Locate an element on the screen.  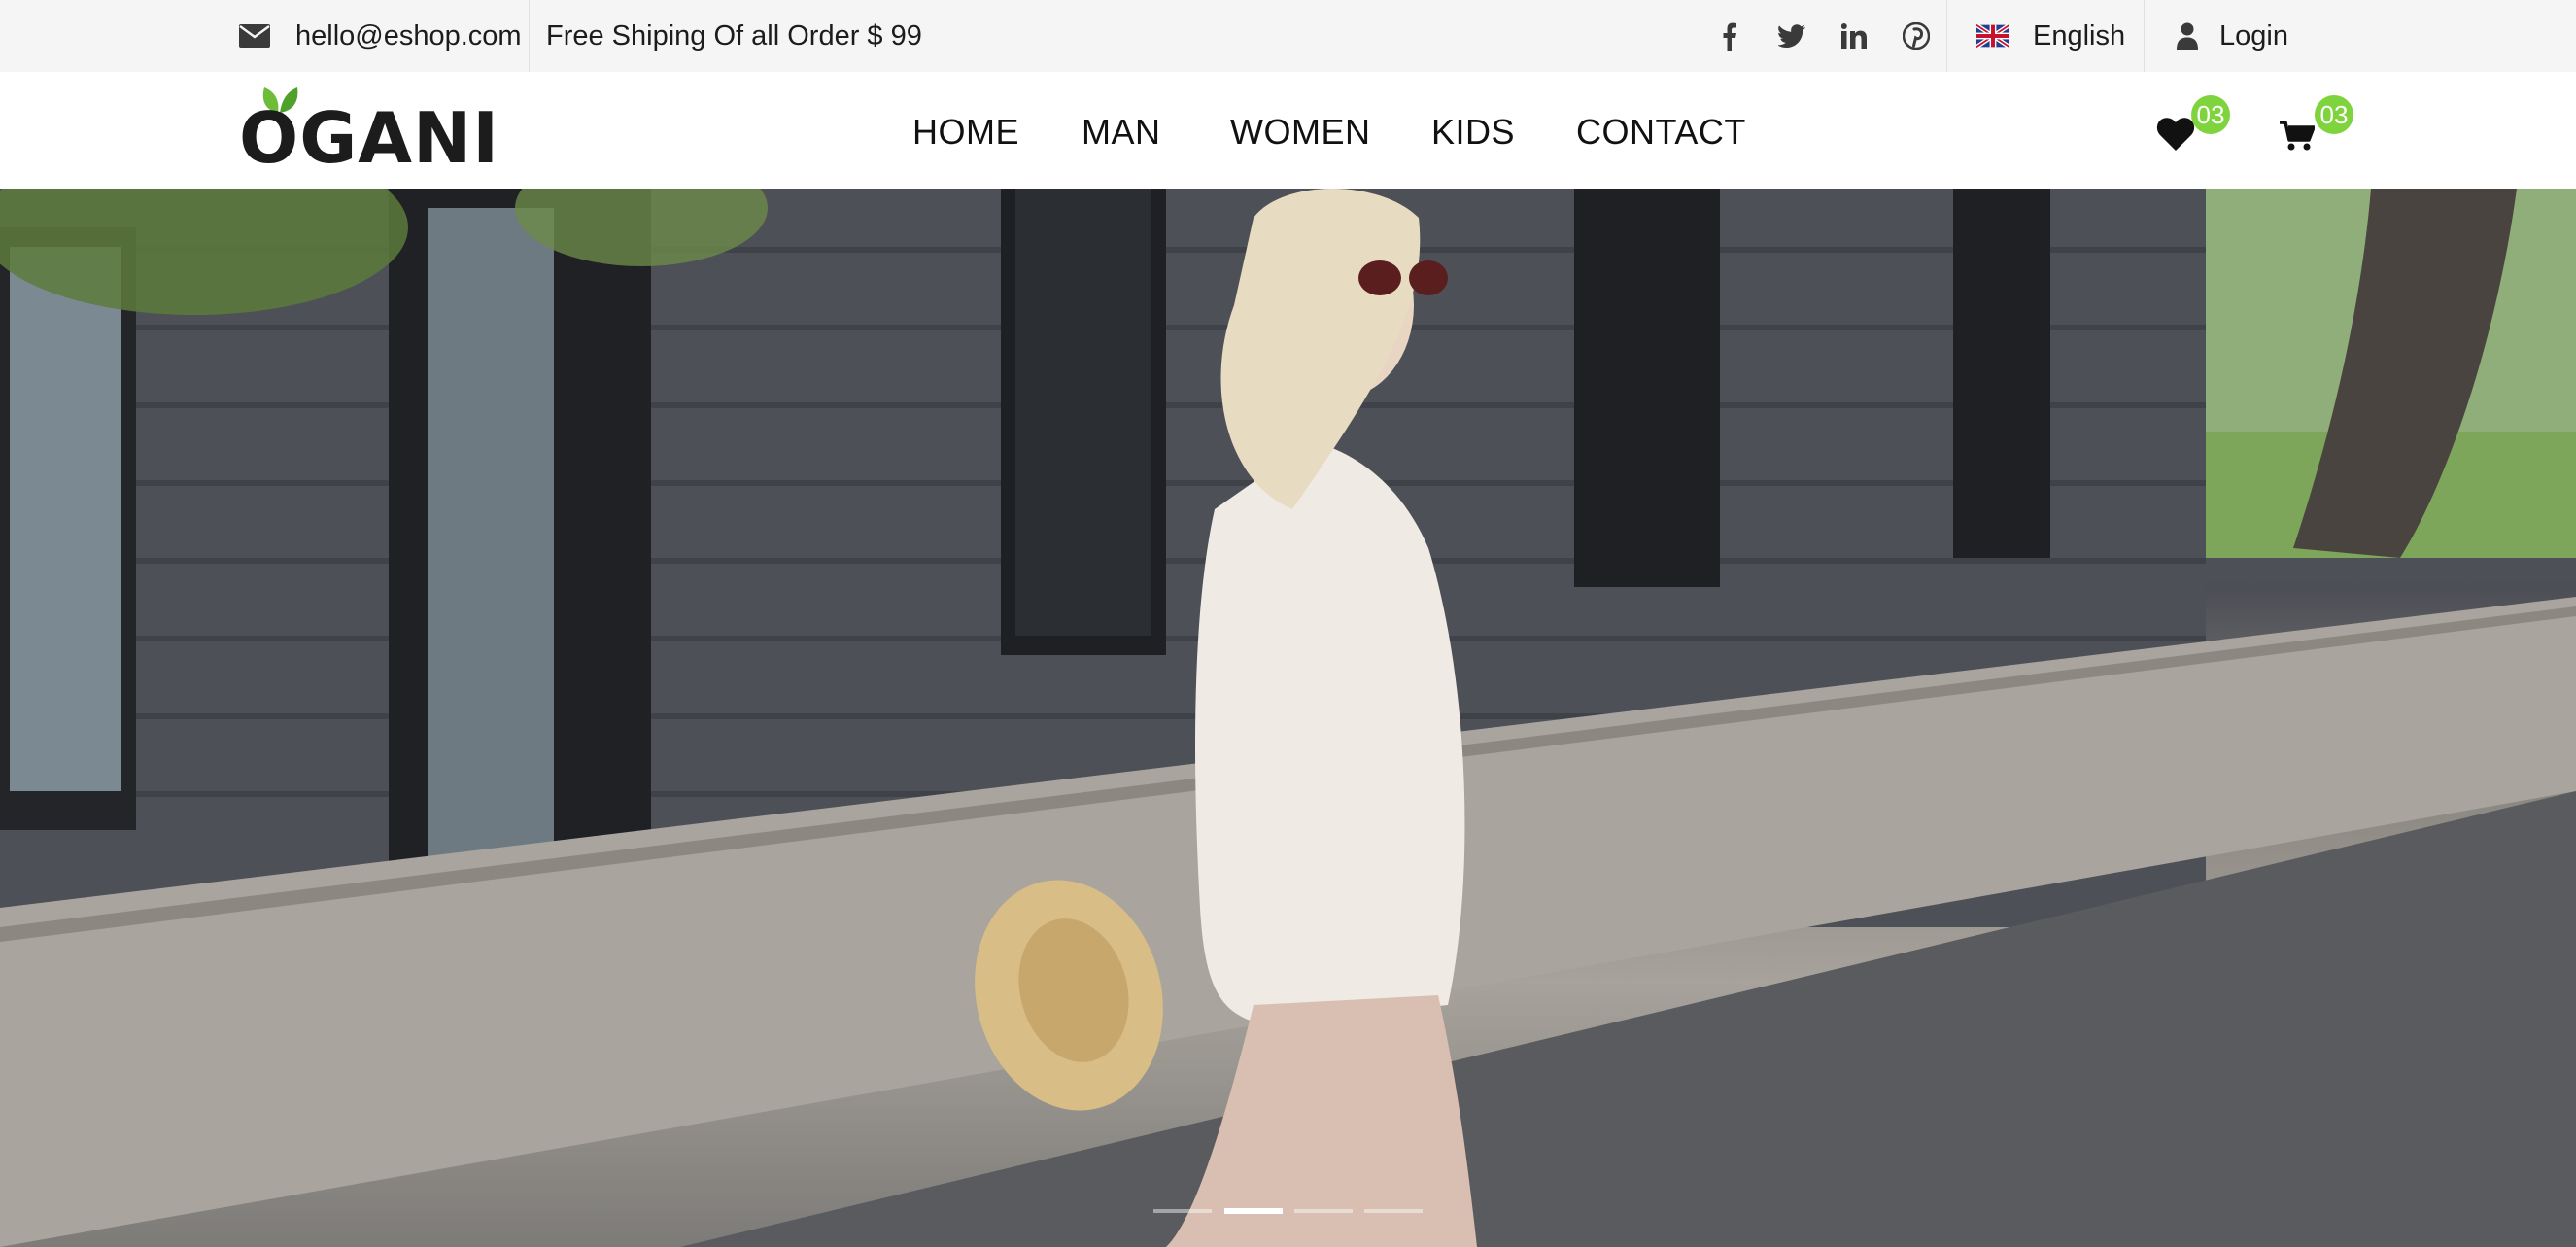
linkedin-icon is located at coordinates (1854, 36).